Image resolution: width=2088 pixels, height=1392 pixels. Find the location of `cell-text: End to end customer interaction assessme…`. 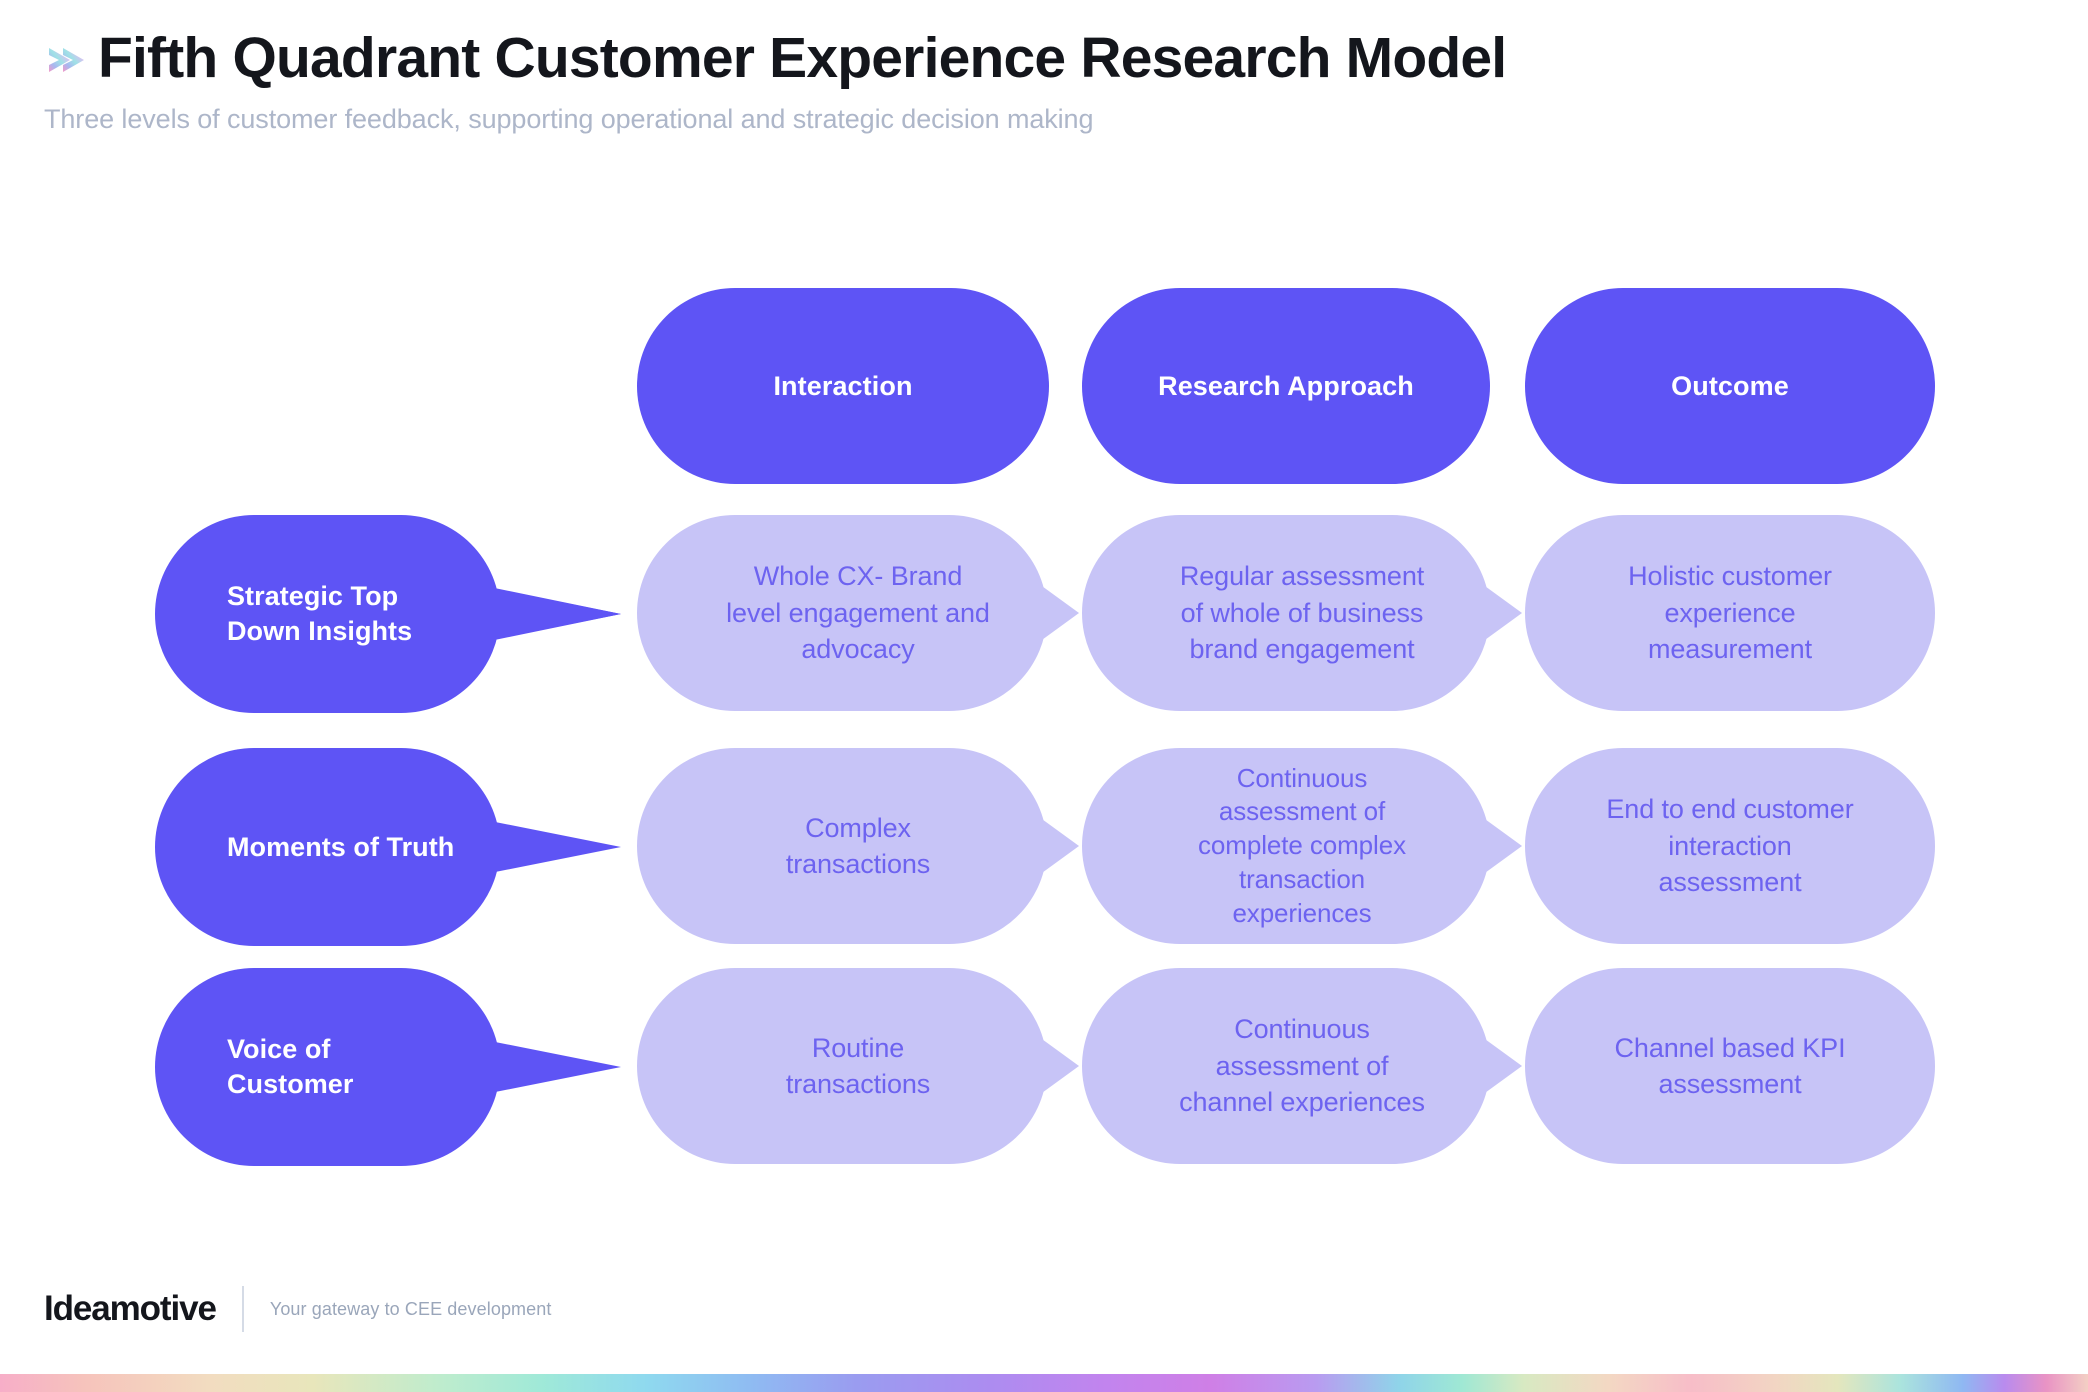

cell-text: End to end customer interaction assessme… is located at coordinates (1730, 846).